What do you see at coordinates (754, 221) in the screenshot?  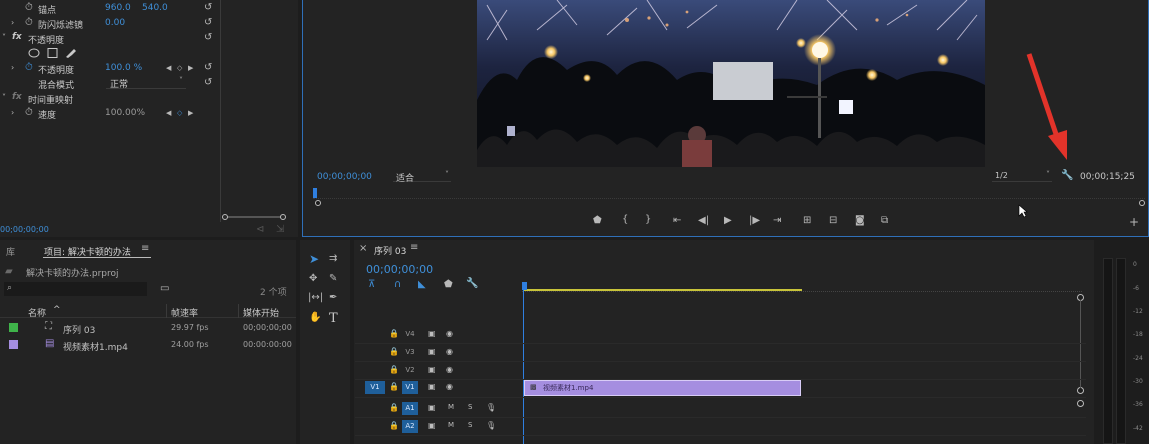 I see `step-forward-icon: |▶` at bounding box center [754, 221].